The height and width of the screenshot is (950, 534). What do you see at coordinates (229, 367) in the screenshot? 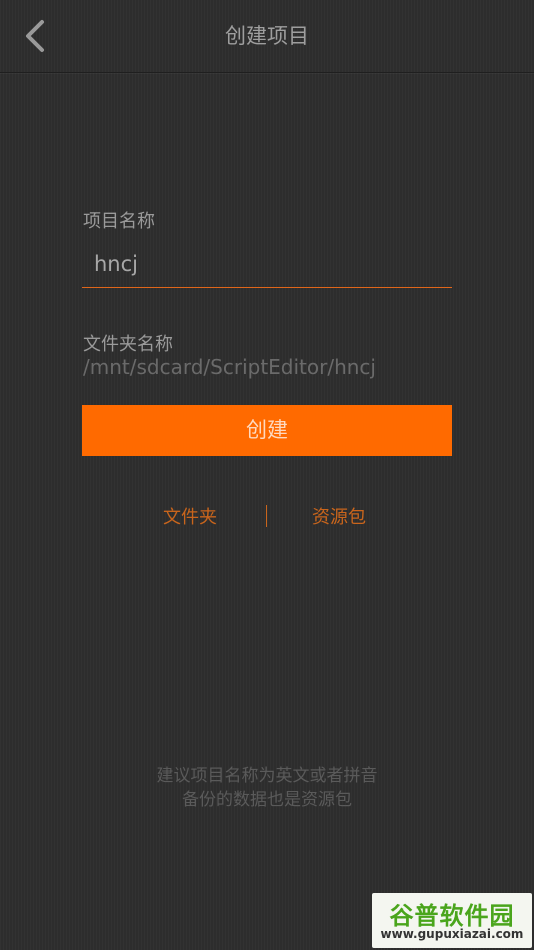
I see `folder-path-text: /mnt/sdcard/ScriptEditor/hncj` at bounding box center [229, 367].